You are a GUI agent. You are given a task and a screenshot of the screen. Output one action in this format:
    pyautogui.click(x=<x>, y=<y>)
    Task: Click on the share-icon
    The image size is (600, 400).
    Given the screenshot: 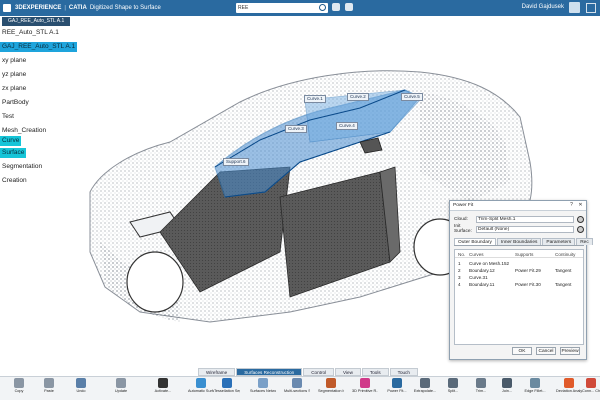 What is the action you would take?
    pyautogui.click(x=591, y=8)
    